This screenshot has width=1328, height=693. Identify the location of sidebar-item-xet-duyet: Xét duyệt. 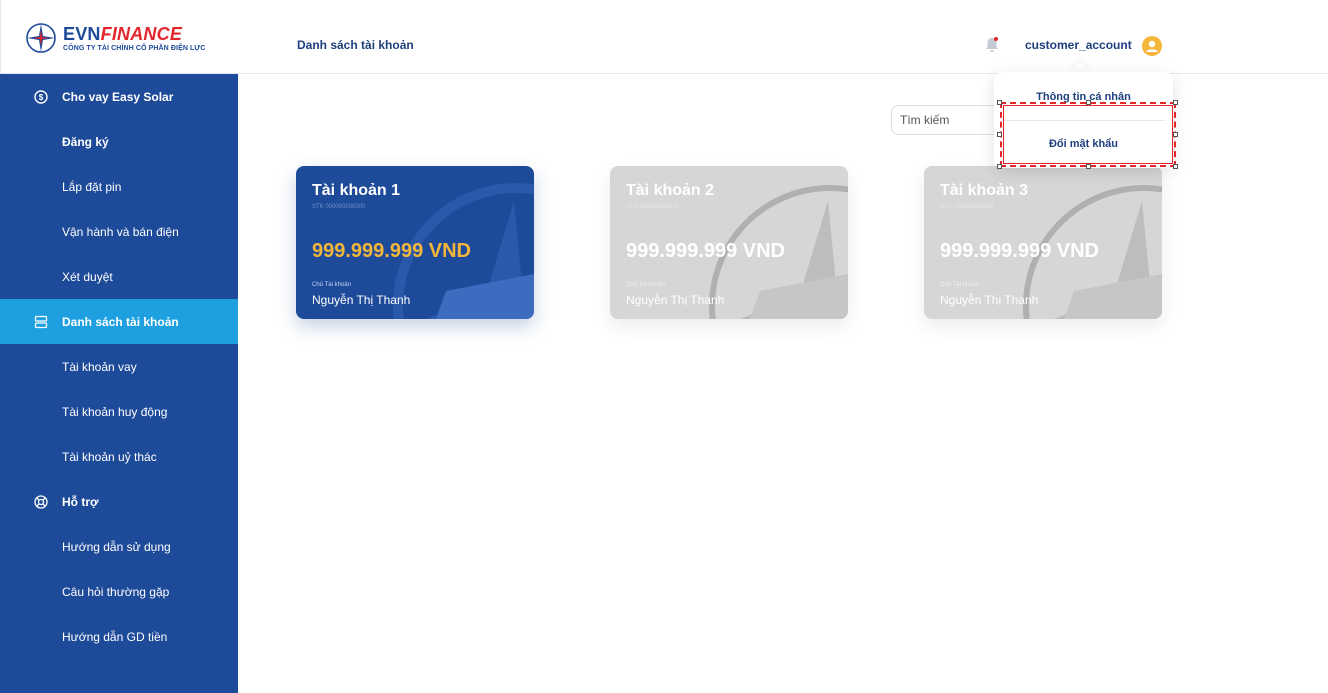
(119, 276).